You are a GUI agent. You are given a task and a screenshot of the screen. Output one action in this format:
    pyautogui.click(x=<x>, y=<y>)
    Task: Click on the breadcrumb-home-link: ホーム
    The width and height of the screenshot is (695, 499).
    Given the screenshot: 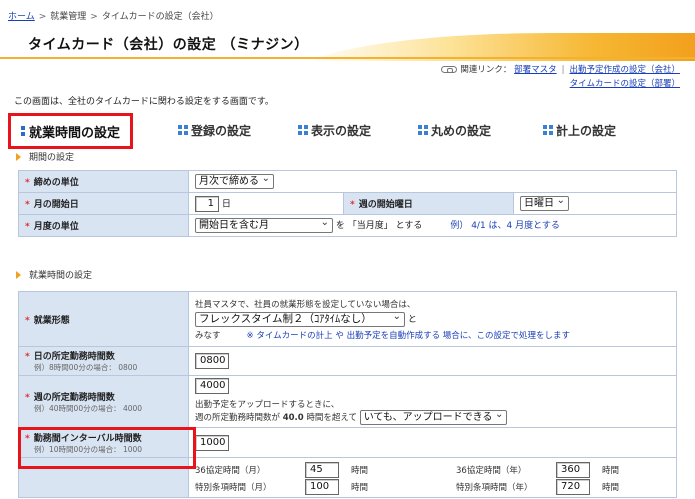 What is the action you would take?
    pyautogui.click(x=21, y=17)
    